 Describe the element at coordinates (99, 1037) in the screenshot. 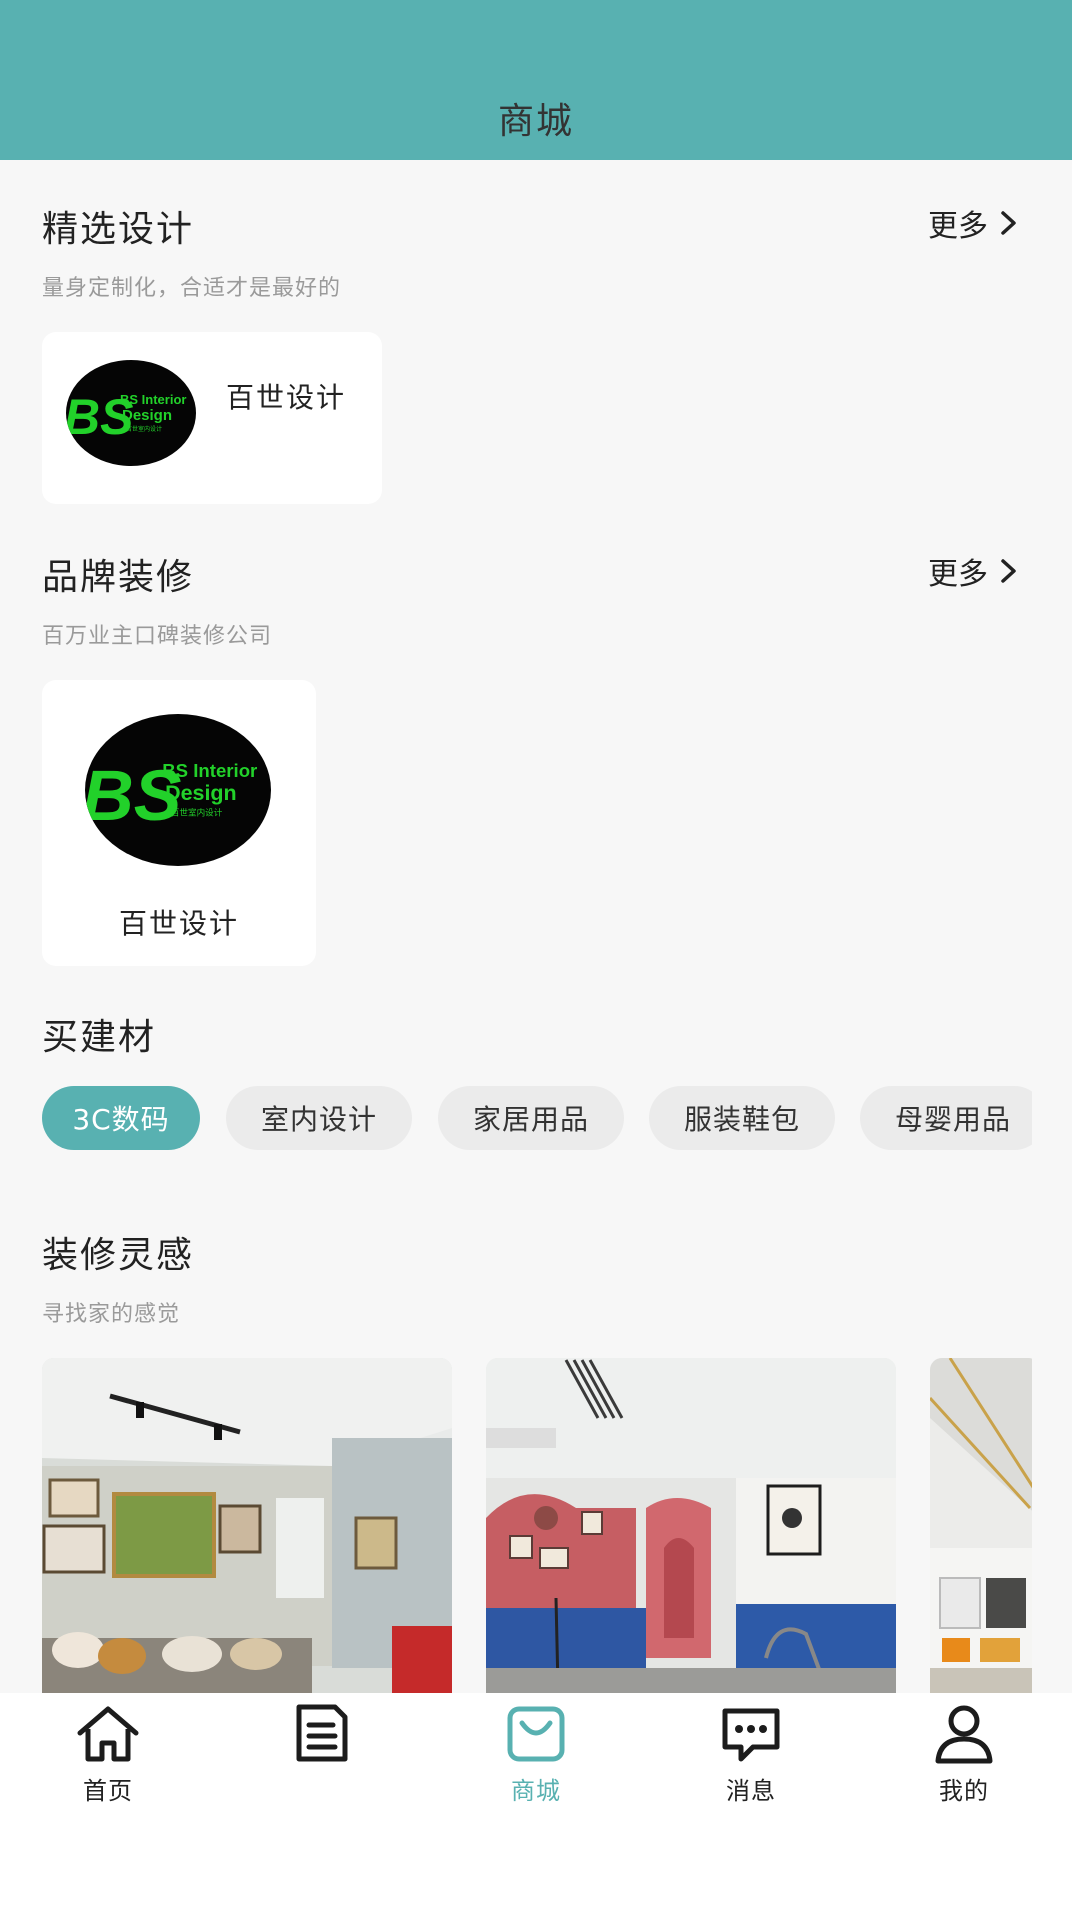

I see `materials-section-title: 买建材` at that location.